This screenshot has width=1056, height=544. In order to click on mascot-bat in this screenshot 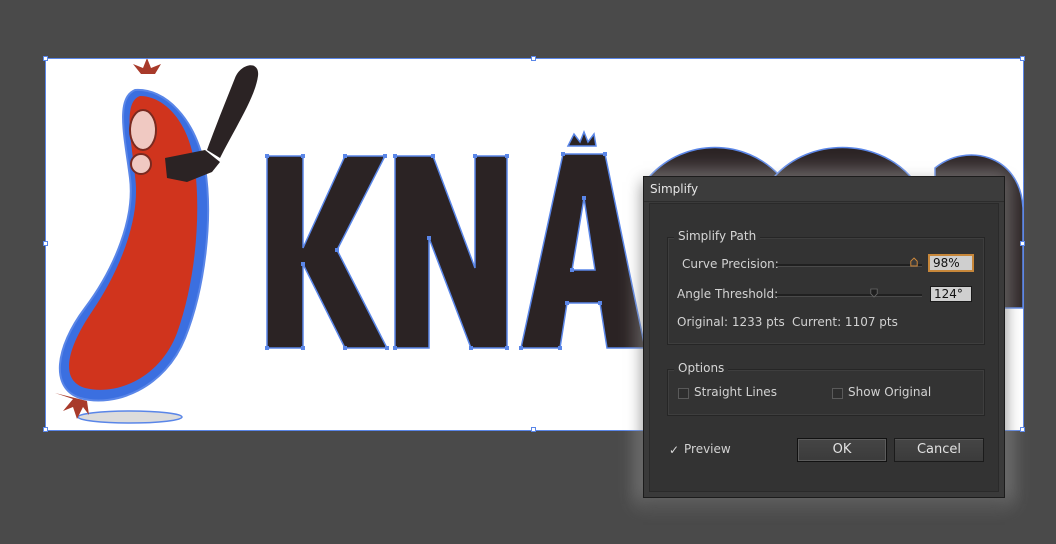, I will do `click(233, 111)`.